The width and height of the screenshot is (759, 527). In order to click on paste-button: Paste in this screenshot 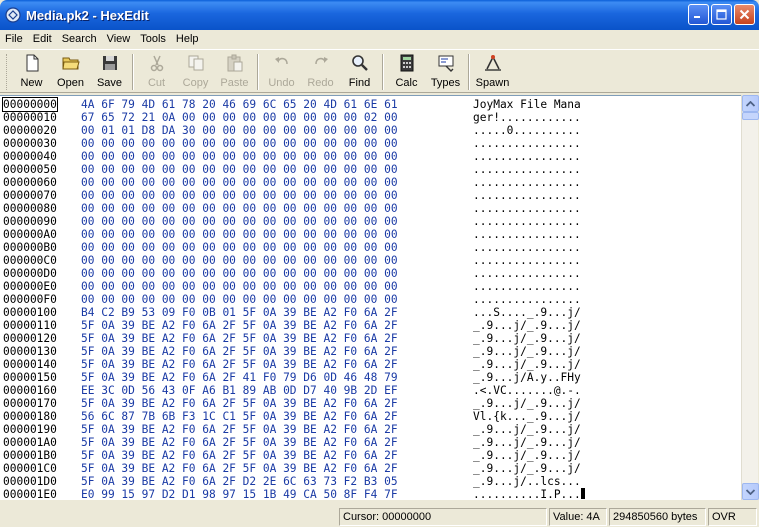, I will do `click(234, 71)`.